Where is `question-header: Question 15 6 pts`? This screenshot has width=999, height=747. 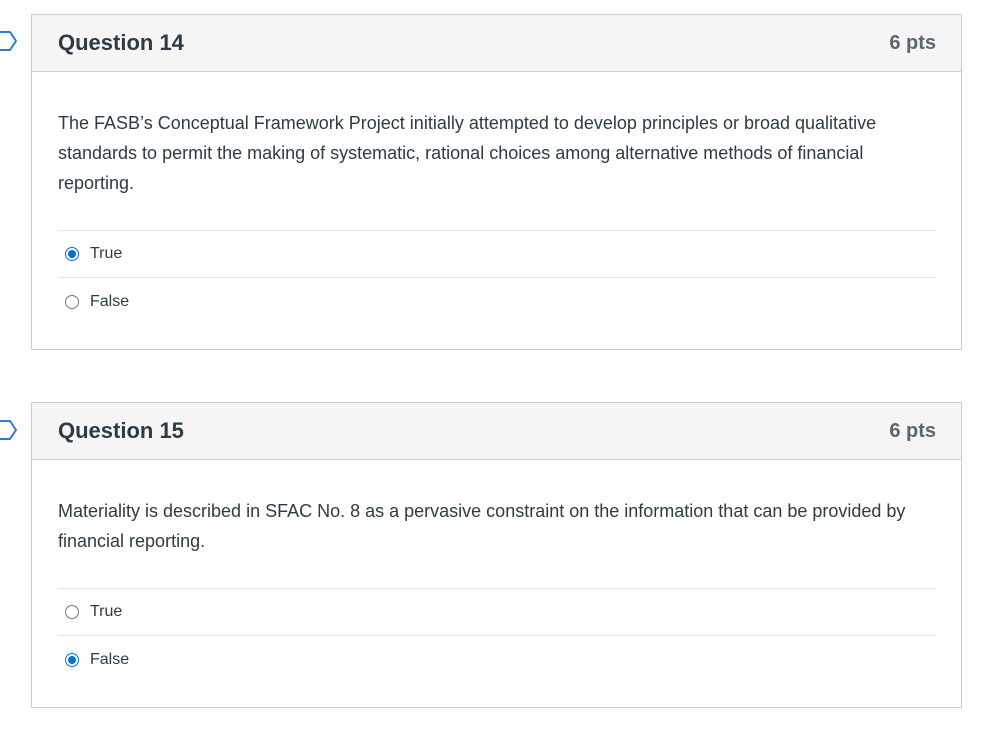
question-header: Question 15 6 pts is located at coordinates (496, 431).